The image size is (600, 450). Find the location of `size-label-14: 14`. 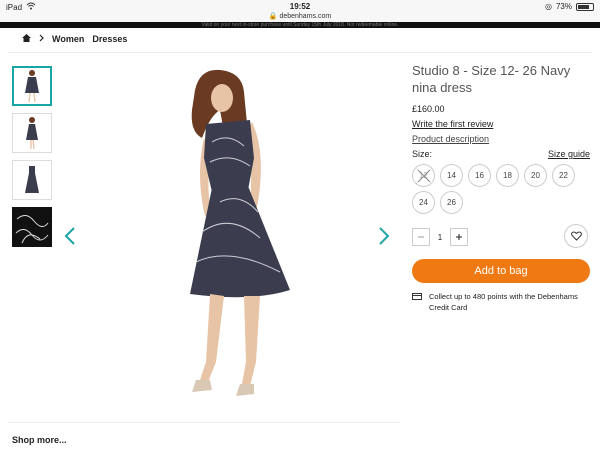

size-label-14: 14 is located at coordinates (451, 175).